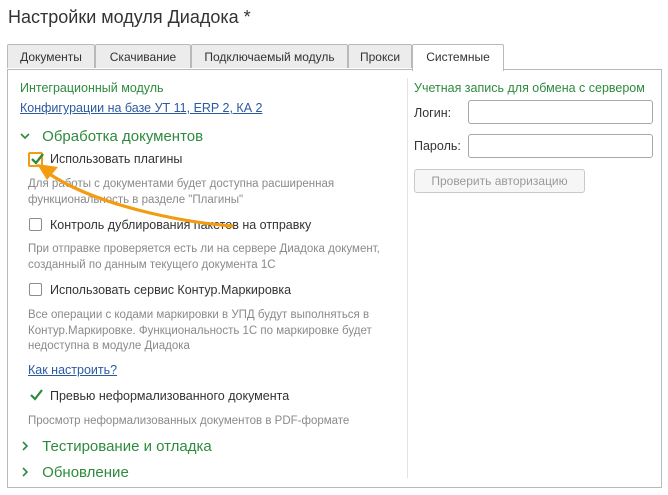 The image size is (668, 495). I want to click on tab-system: Системные, so click(458, 57).